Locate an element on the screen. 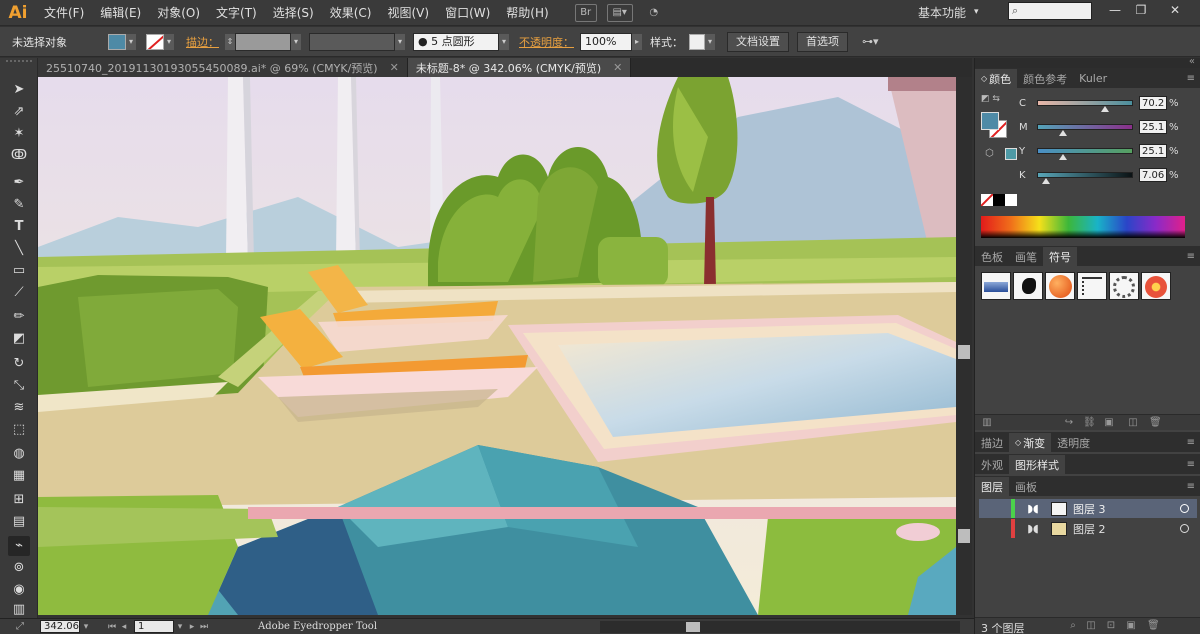 This screenshot has height=634, width=1200. rotate-tool-icon: ↻ is located at coordinates (19, 364).